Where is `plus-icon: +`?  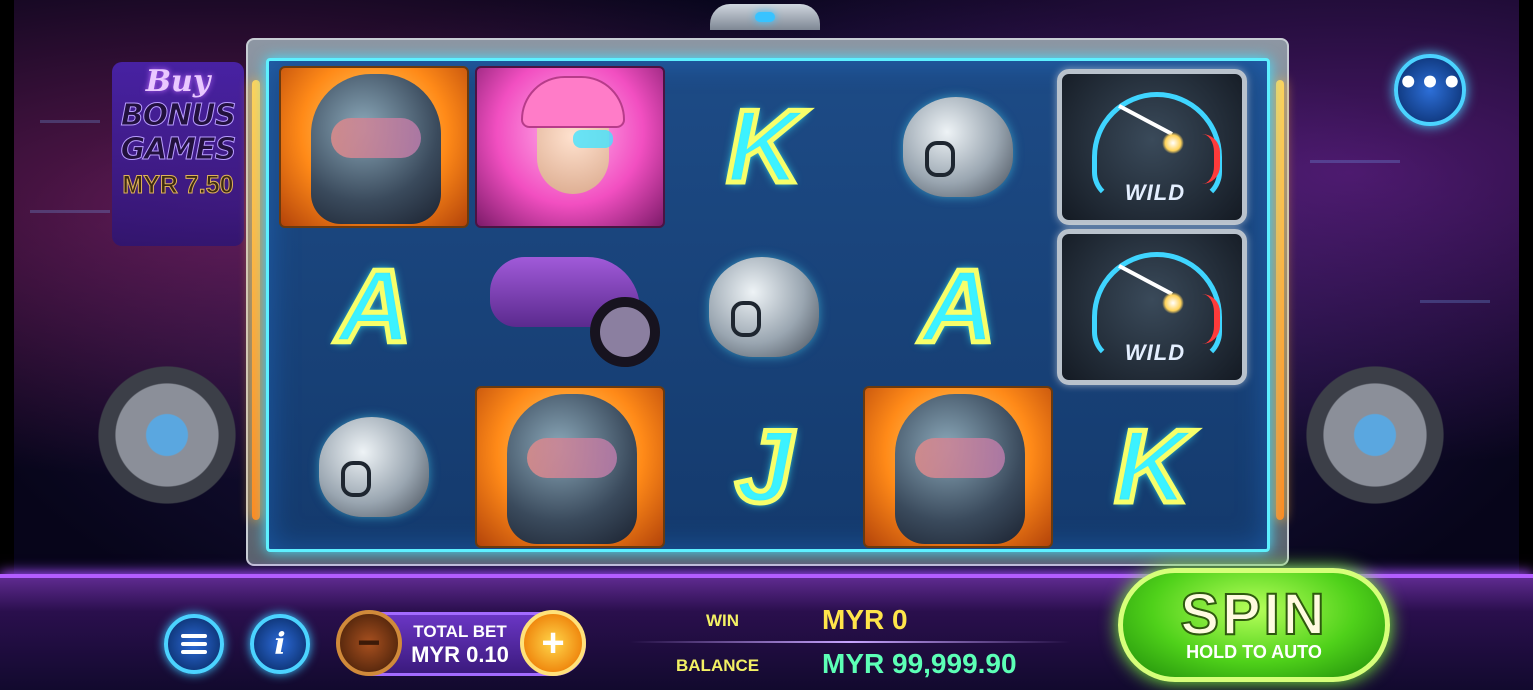
plus-icon: + is located at coordinates (553, 642).